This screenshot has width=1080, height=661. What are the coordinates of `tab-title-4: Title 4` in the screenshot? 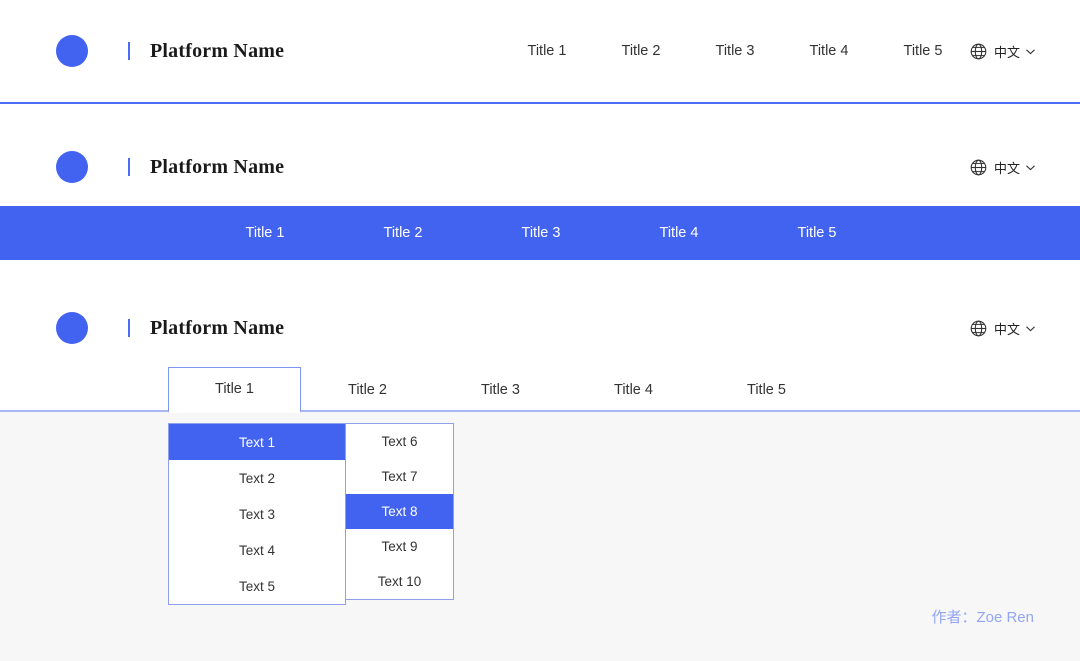 It's located at (633, 390).